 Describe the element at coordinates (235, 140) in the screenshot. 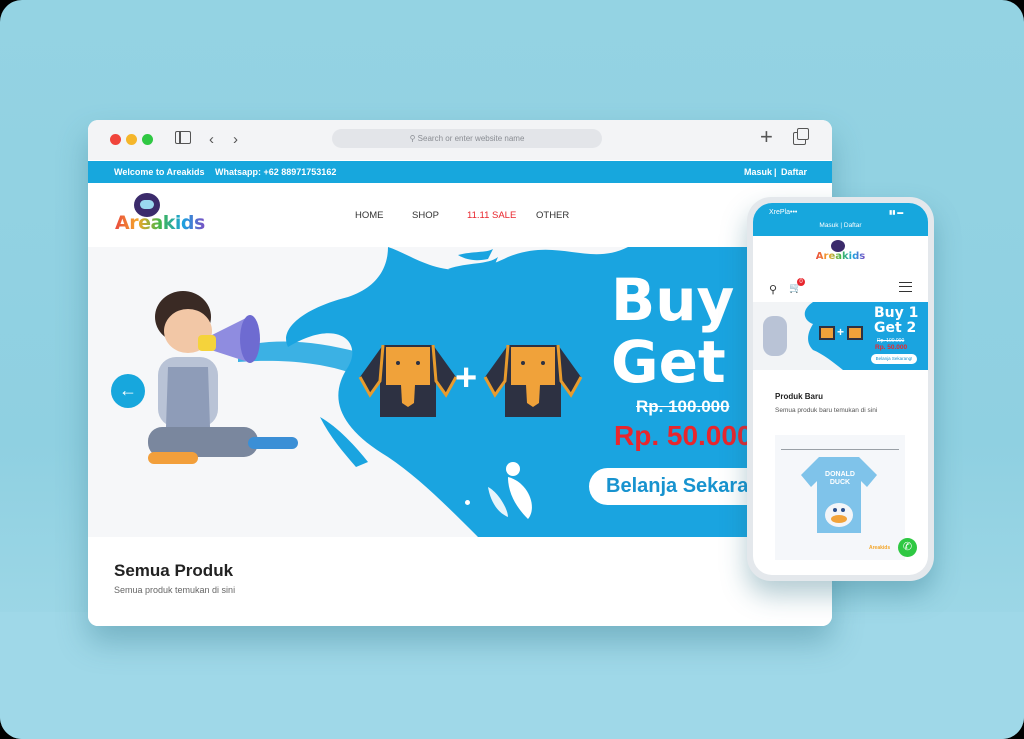

I see `forward-chevron-icon: ›` at that location.